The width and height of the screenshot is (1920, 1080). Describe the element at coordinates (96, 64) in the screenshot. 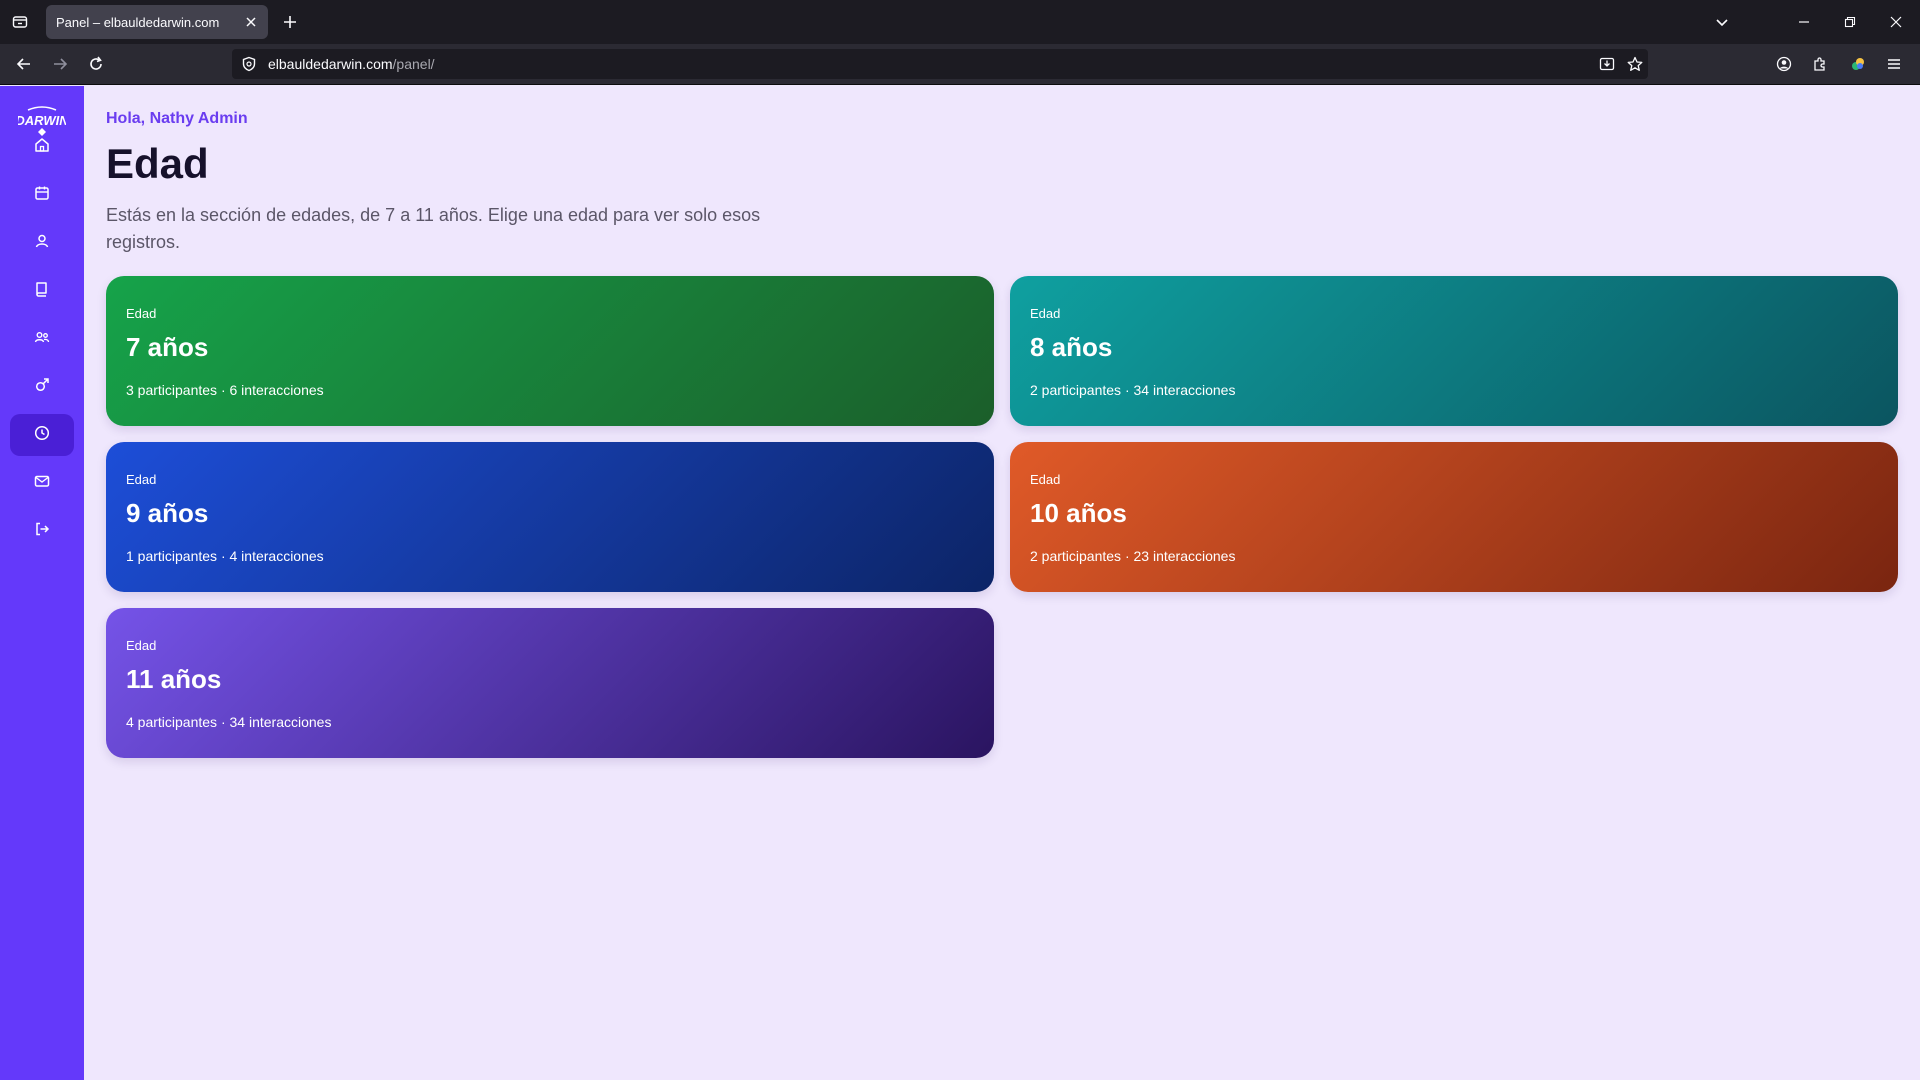

I see `reload-icon` at that location.